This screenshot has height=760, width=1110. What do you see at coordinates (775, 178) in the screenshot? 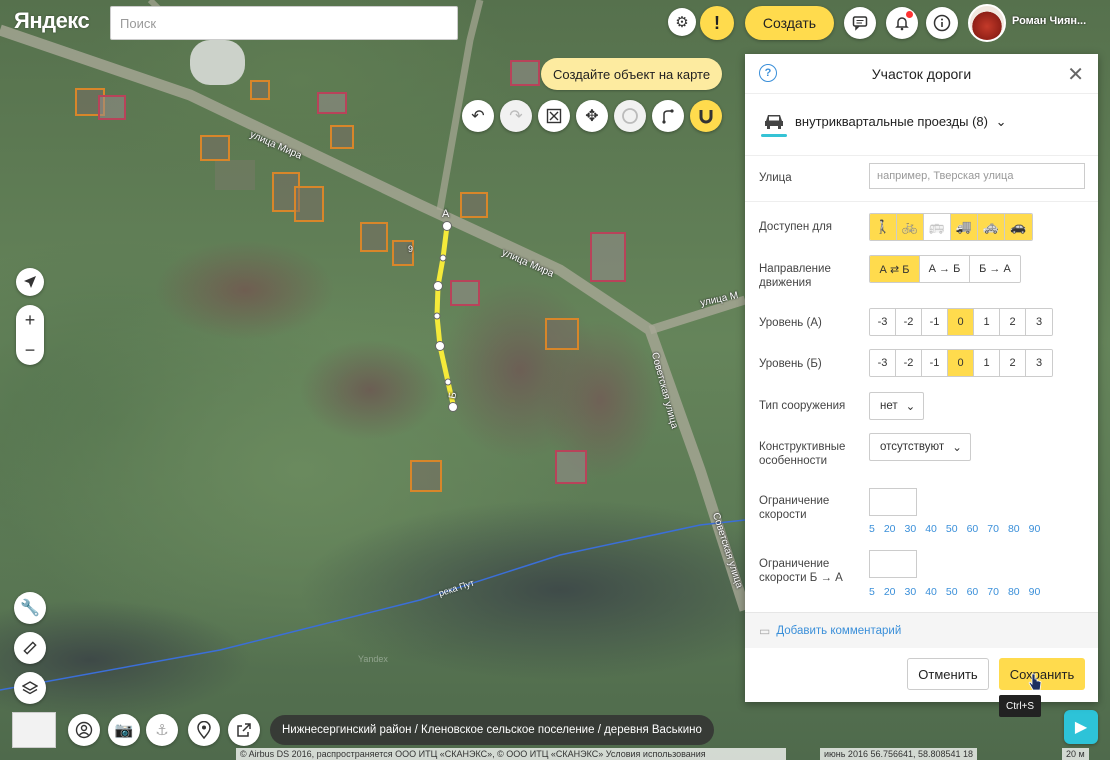
I see `street-label: Улица` at bounding box center [775, 178].